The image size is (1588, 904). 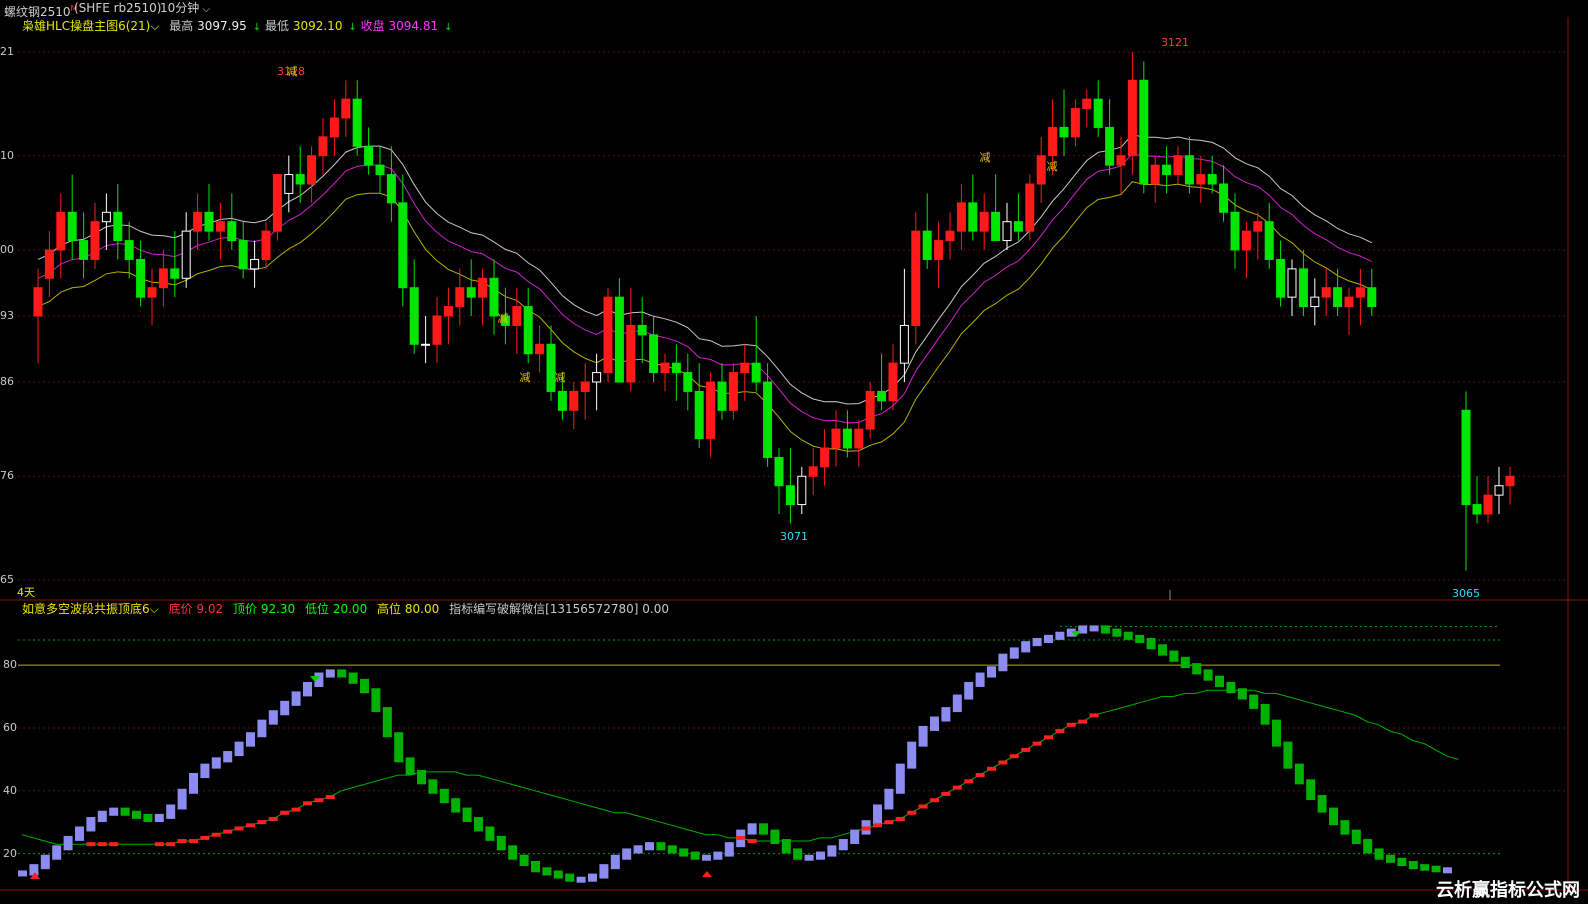 I want to click on close-value: 3094.81, so click(x=413, y=26).